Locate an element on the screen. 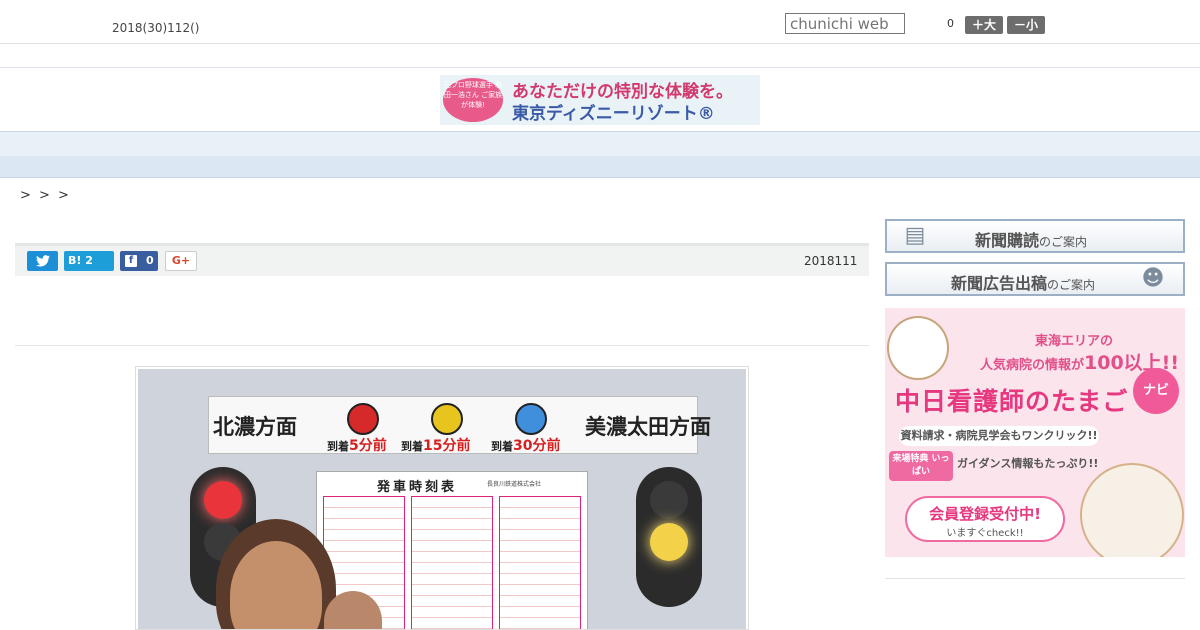 This screenshot has width=1200, height=630. search-input is located at coordinates (845, 23).